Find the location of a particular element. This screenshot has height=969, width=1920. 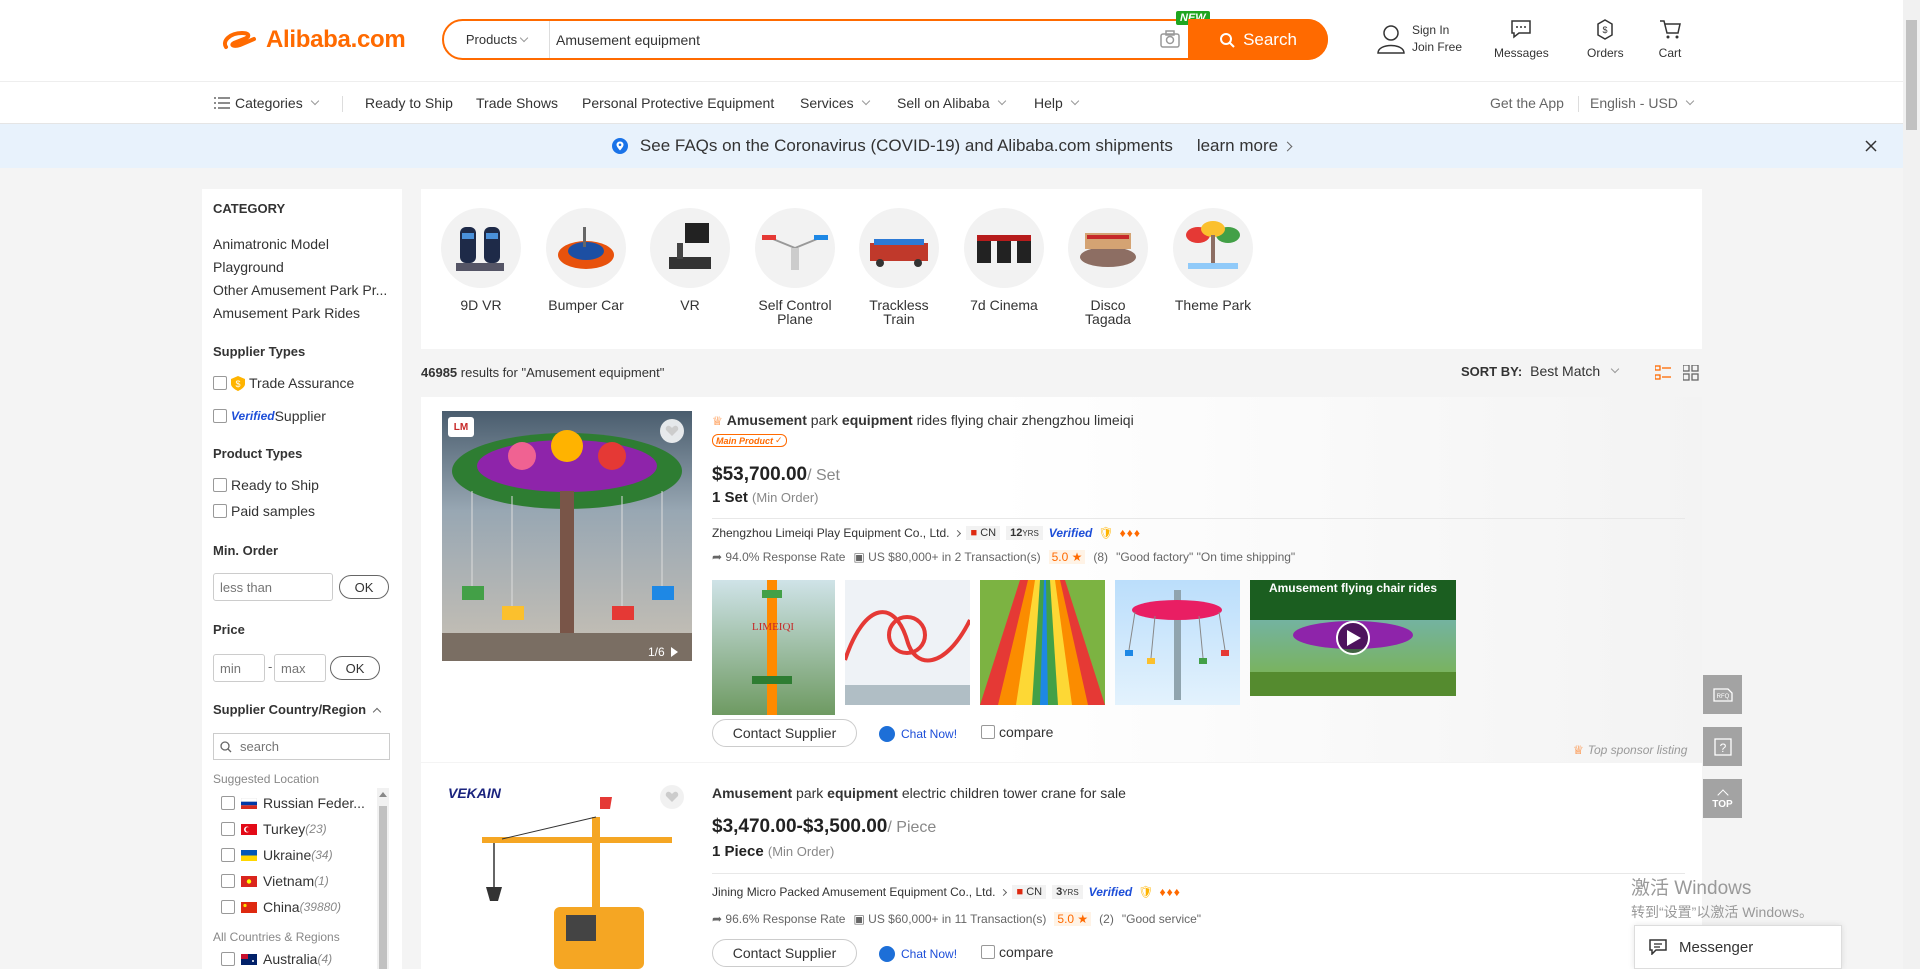

category-item: Amusement Park Rides is located at coordinates (303, 313).